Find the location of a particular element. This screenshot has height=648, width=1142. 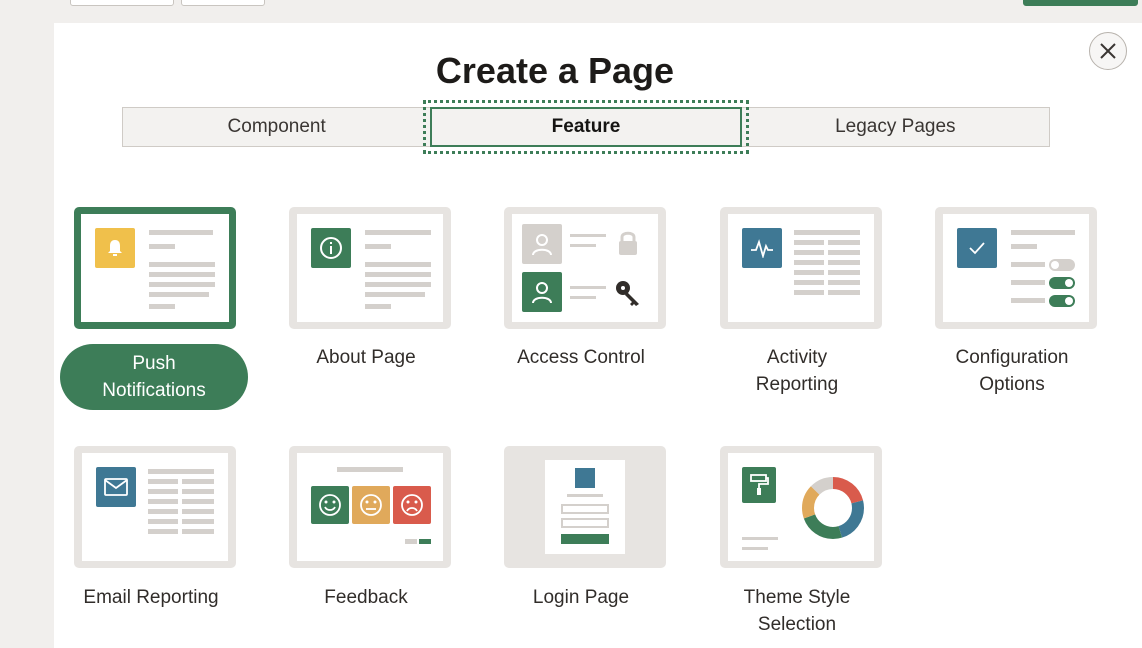

donut-chart-icon is located at coordinates (833, 508).